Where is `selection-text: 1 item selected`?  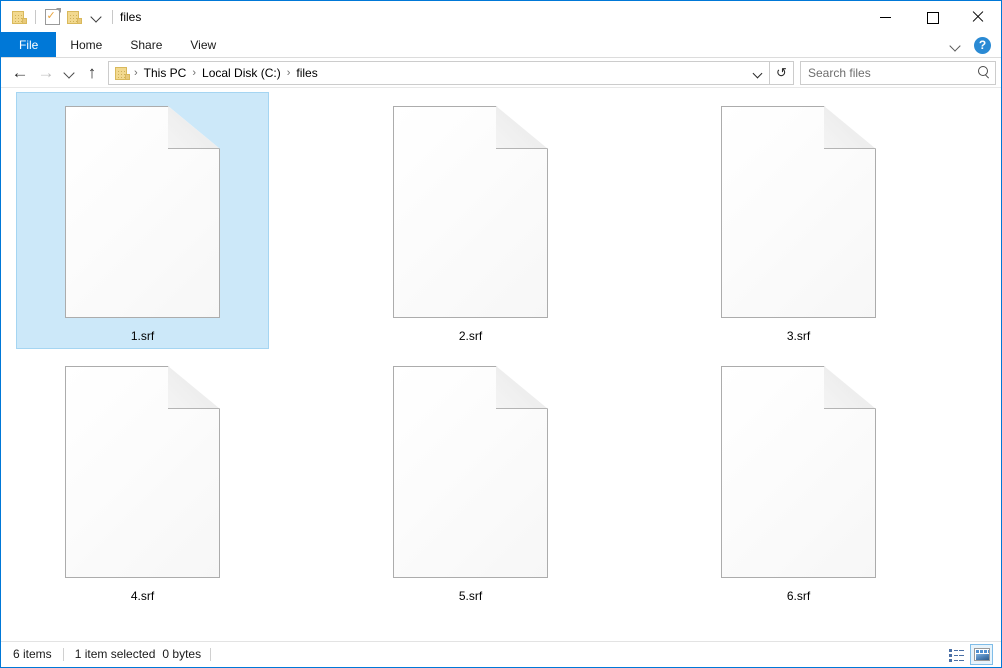
selection-text: 1 item selected is located at coordinates (115, 654).